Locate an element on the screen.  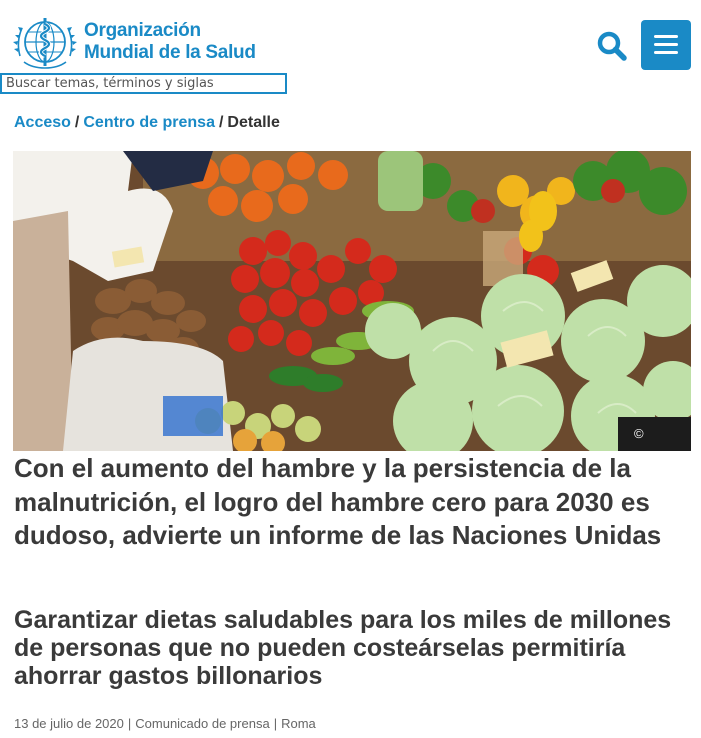
menu-button is located at coordinates (666, 45).